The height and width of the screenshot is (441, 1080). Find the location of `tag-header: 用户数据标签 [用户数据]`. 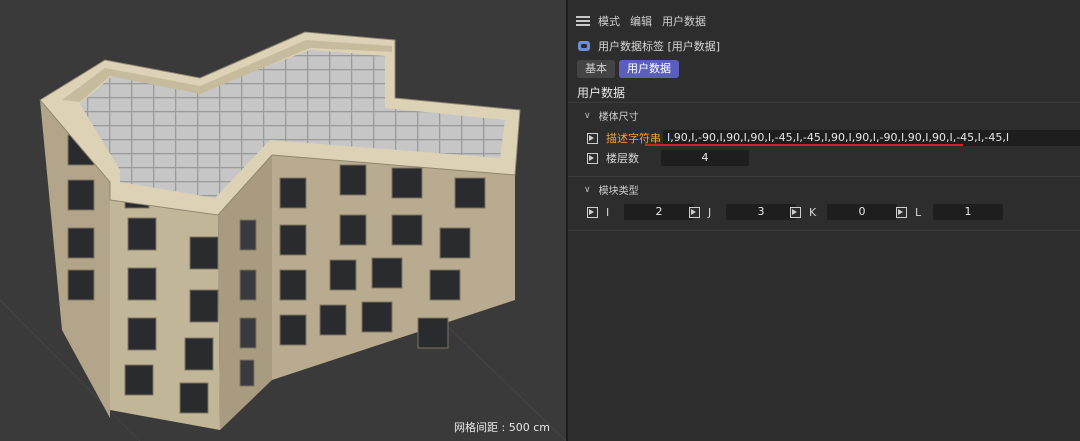

tag-header: 用户数据标签 [用户数据] is located at coordinates (649, 46).